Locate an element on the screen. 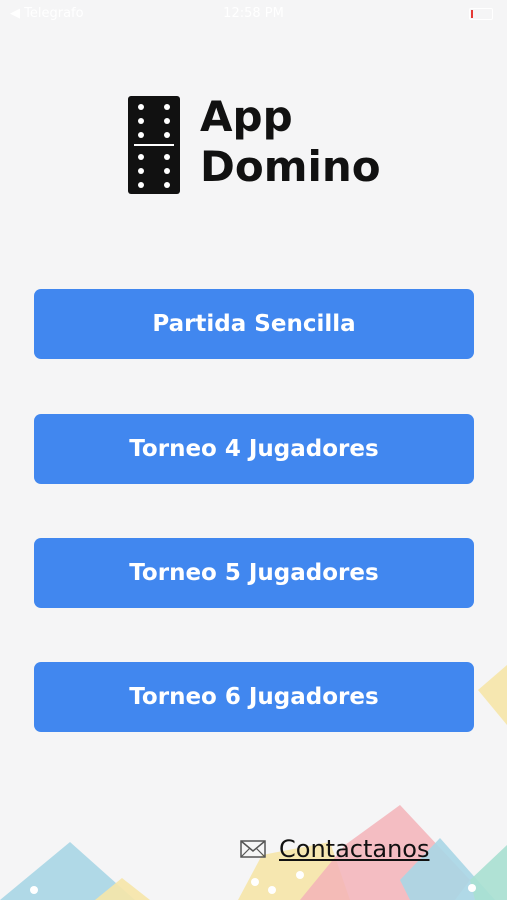 This screenshot has height=900, width=507. battery-icon is located at coordinates (481, 14).